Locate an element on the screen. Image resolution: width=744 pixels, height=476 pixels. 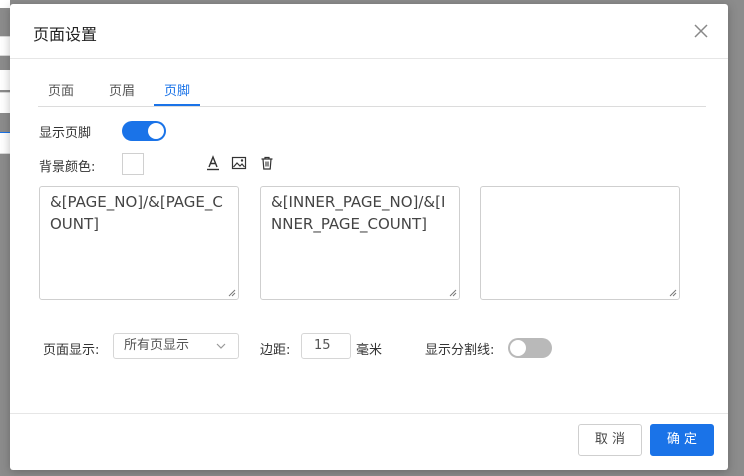
close-button is located at coordinates (701, 31).